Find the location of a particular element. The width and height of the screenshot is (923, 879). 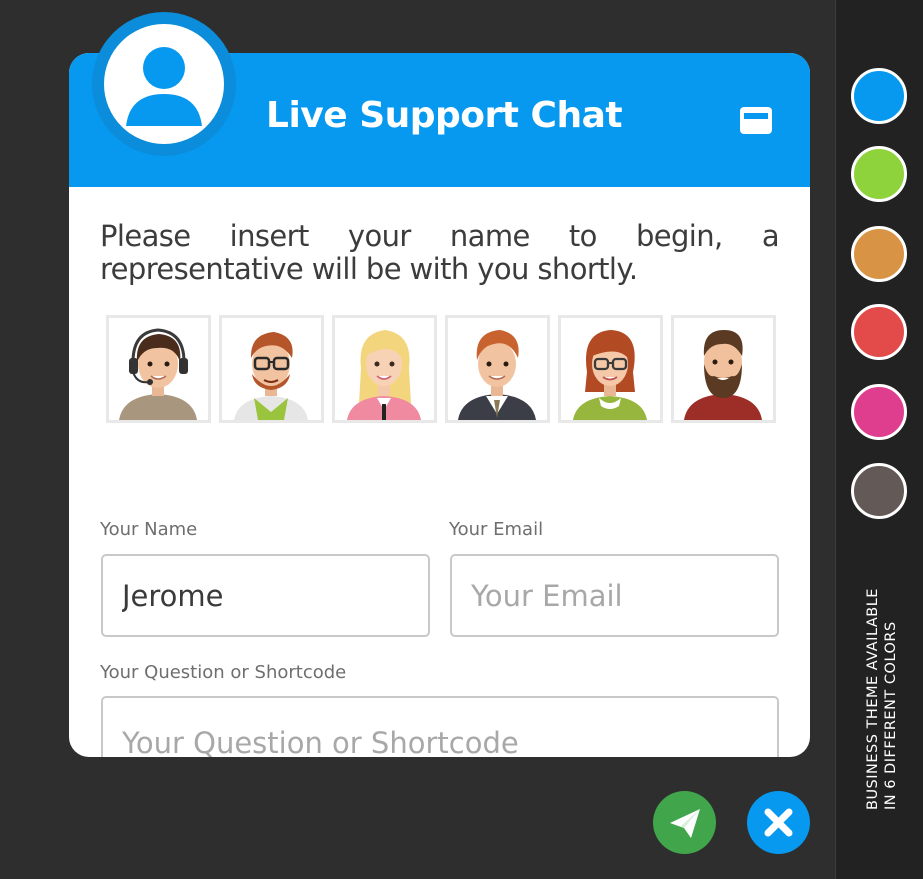

theme-swatch-red is located at coordinates (879, 332).